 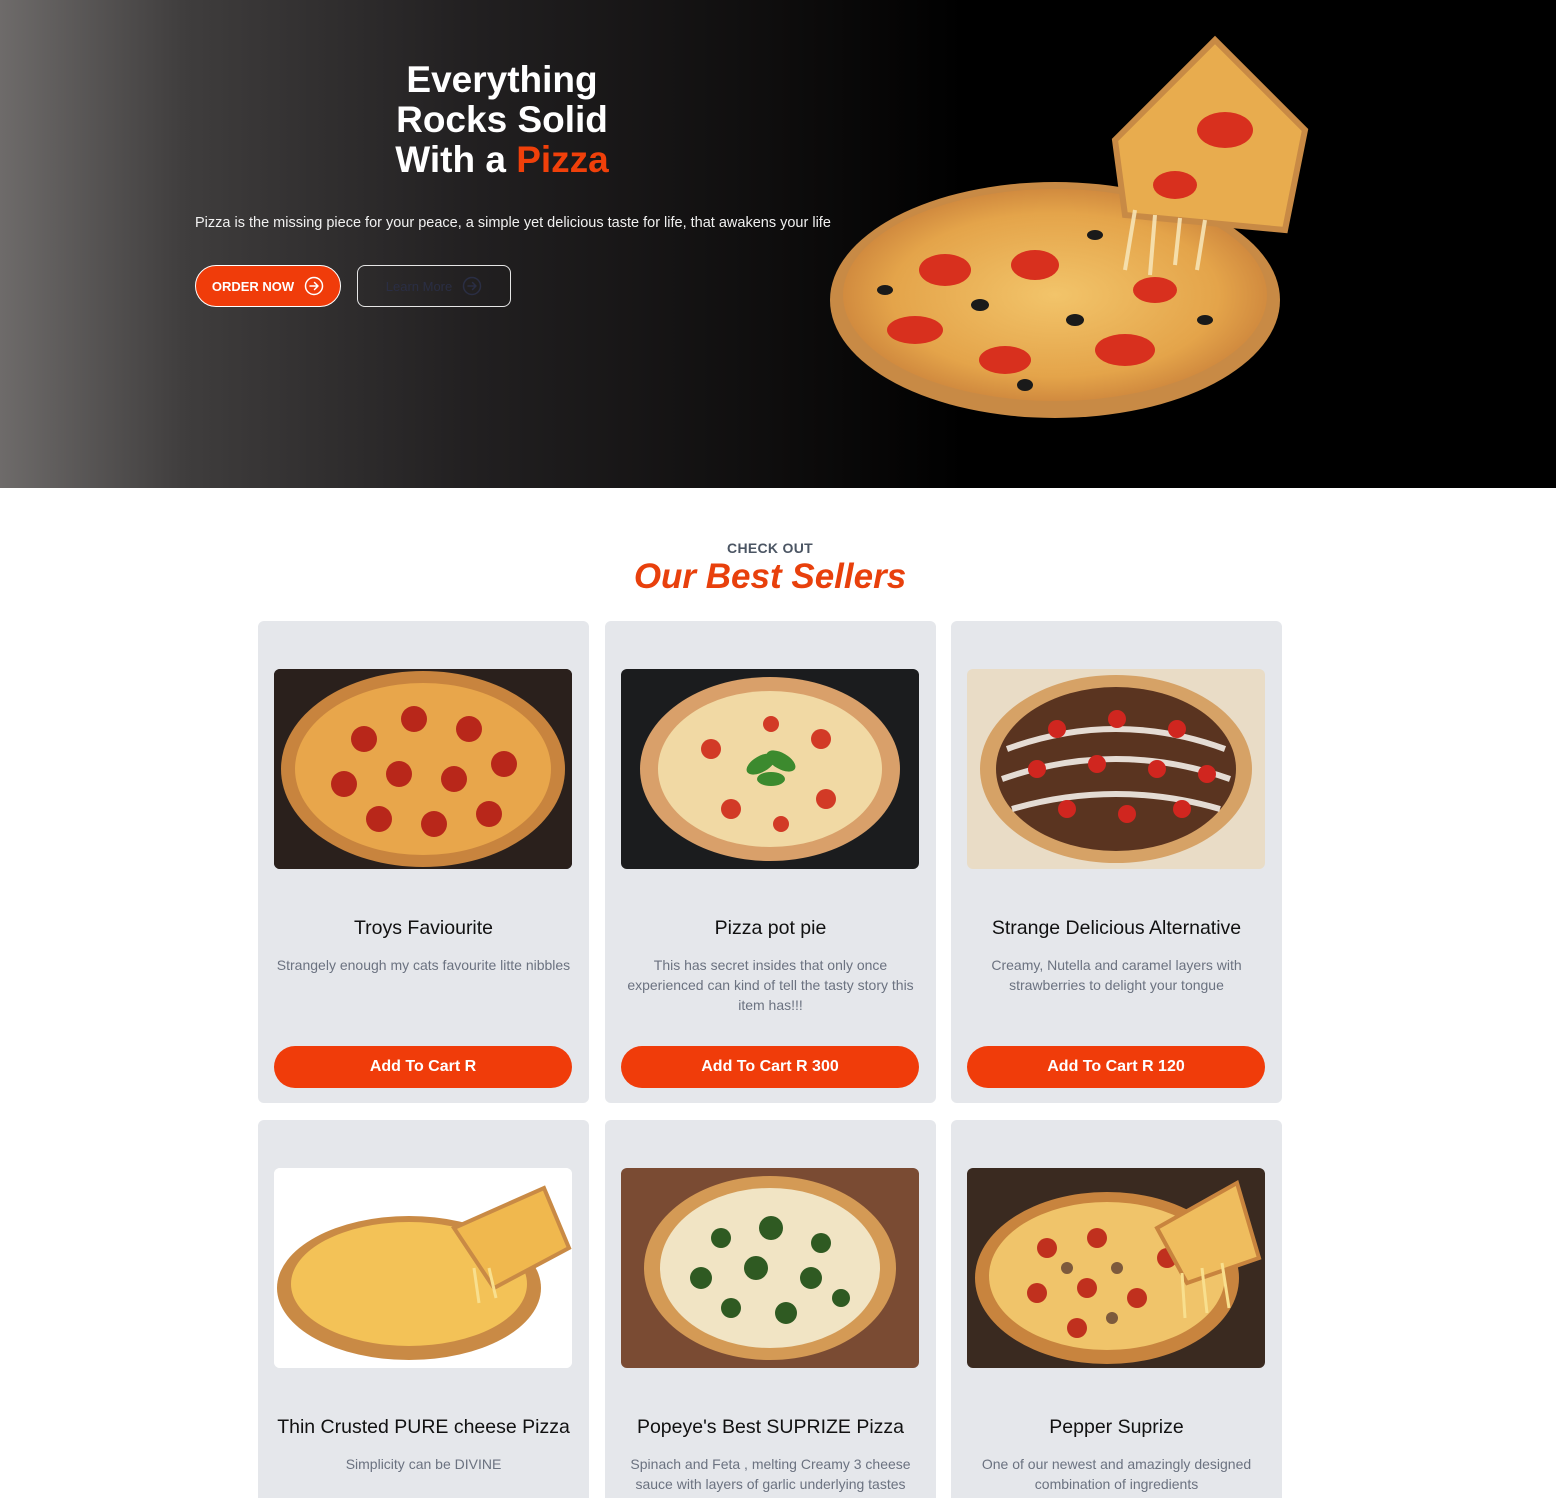 What do you see at coordinates (1116, 1268) in the screenshot?
I see `pepper-pizza-image` at bounding box center [1116, 1268].